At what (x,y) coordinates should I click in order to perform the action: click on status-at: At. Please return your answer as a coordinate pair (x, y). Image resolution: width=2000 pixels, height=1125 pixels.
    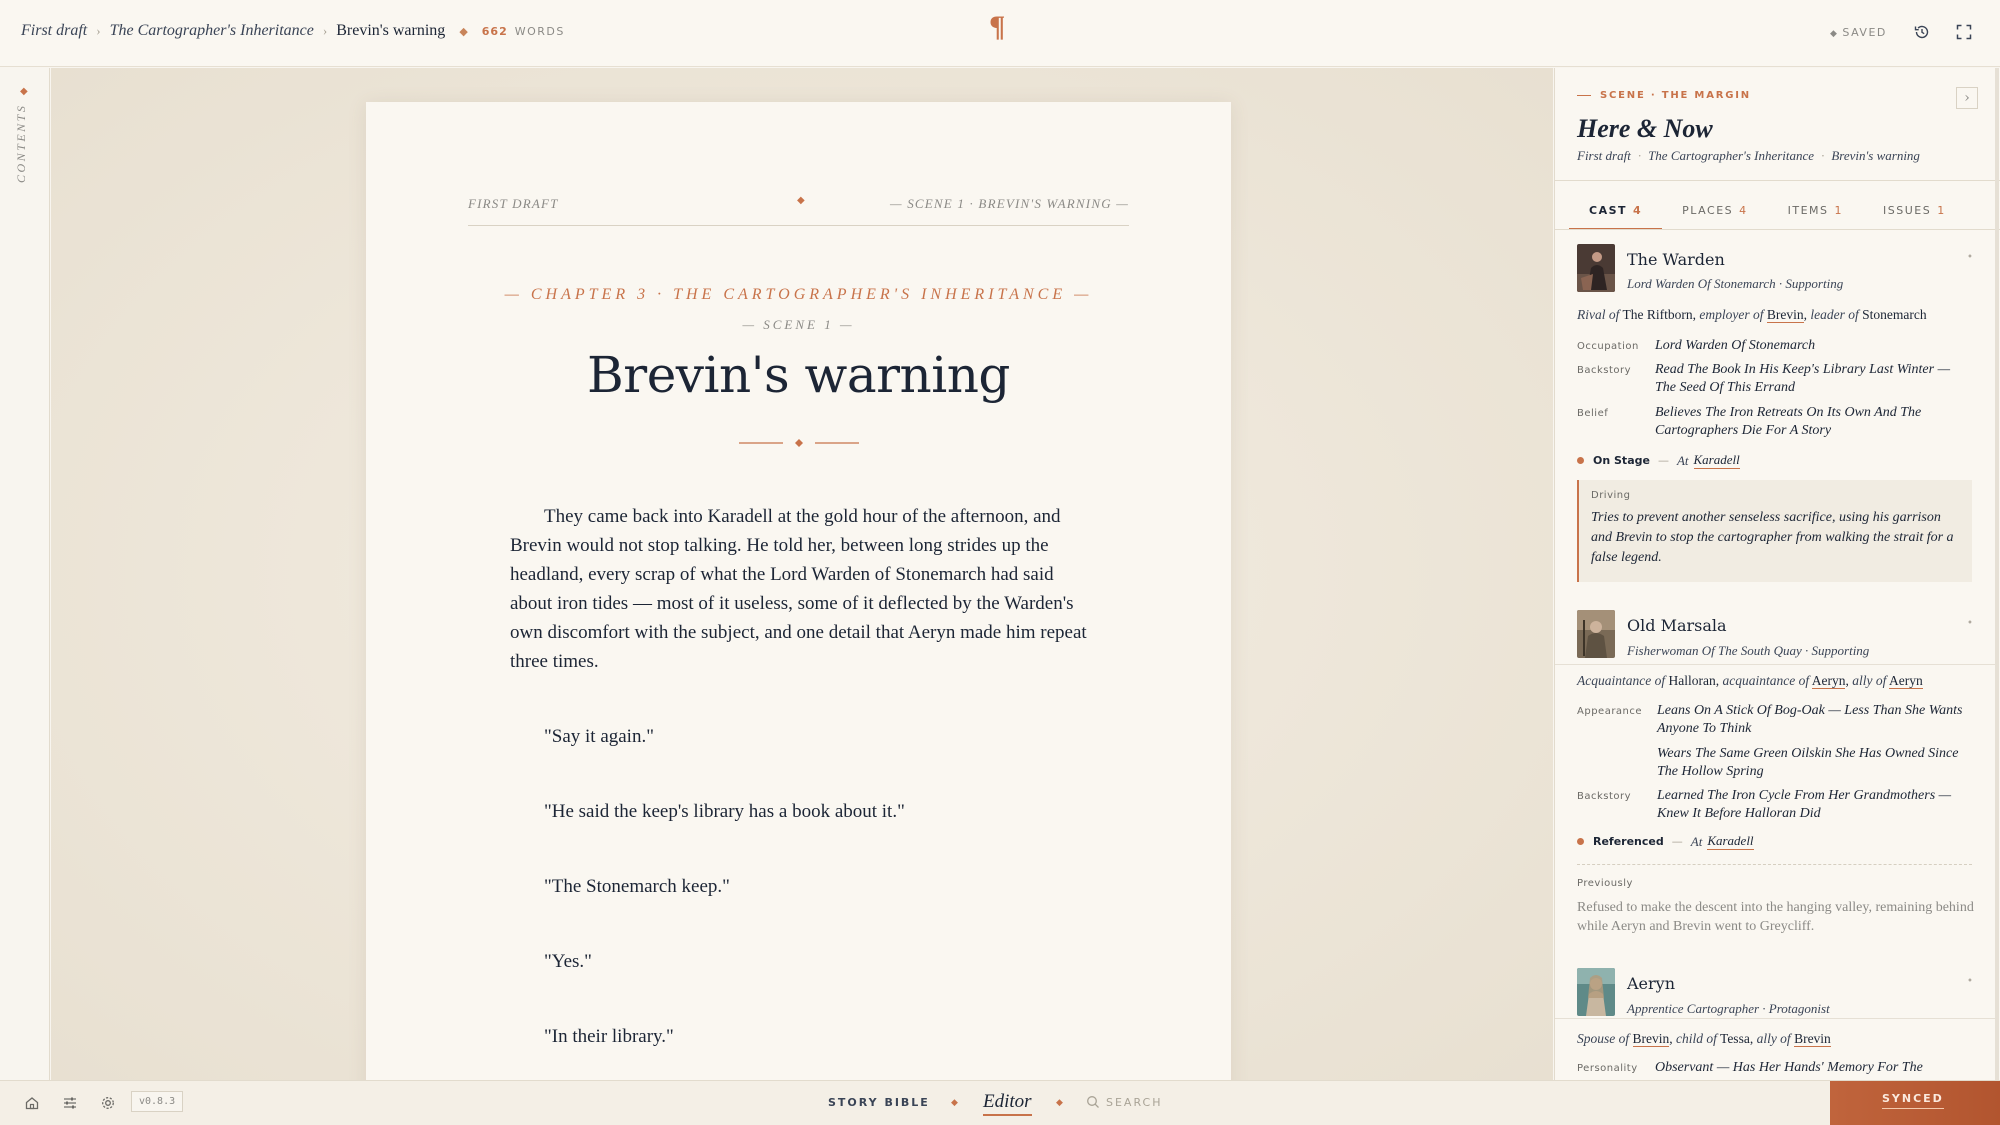
    Looking at the image, I should click on (1696, 841).